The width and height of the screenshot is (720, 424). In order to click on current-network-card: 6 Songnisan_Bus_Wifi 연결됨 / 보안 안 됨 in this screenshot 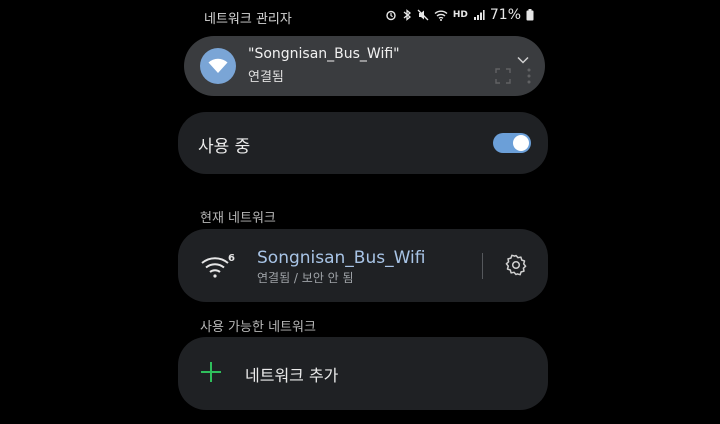, I will do `click(363, 265)`.